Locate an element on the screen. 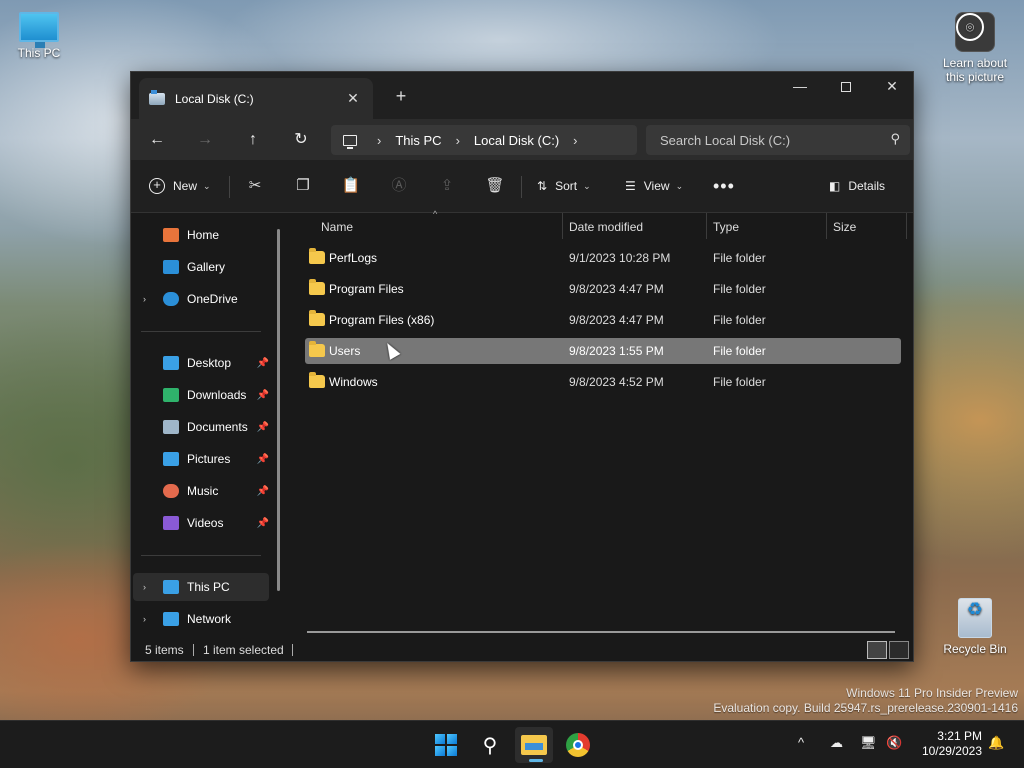 The image size is (1024, 768). breadcrumb-local-disk: Local Disk (C:) is located at coordinates (516, 140).